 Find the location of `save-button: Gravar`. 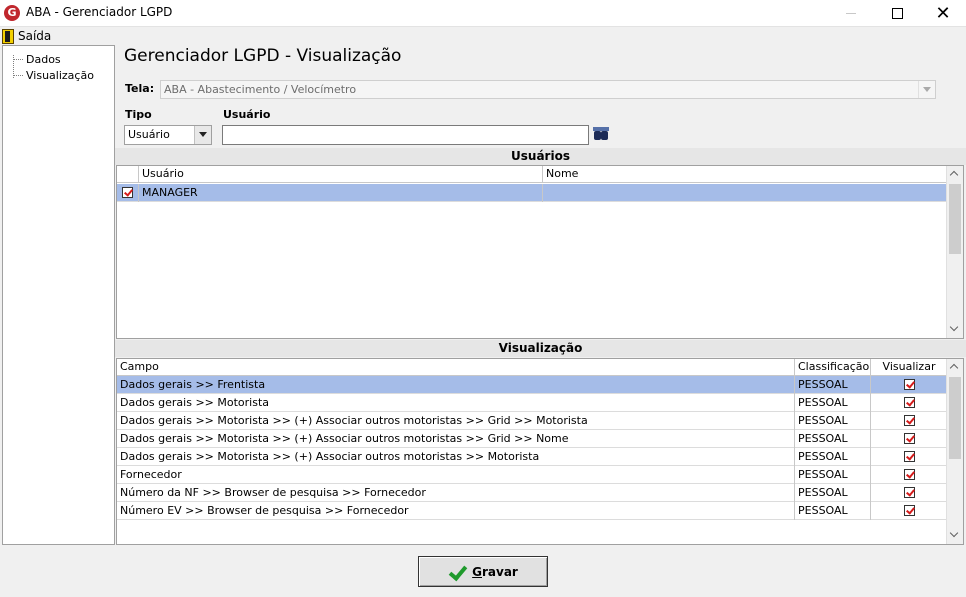

save-button: Gravar is located at coordinates (483, 571).